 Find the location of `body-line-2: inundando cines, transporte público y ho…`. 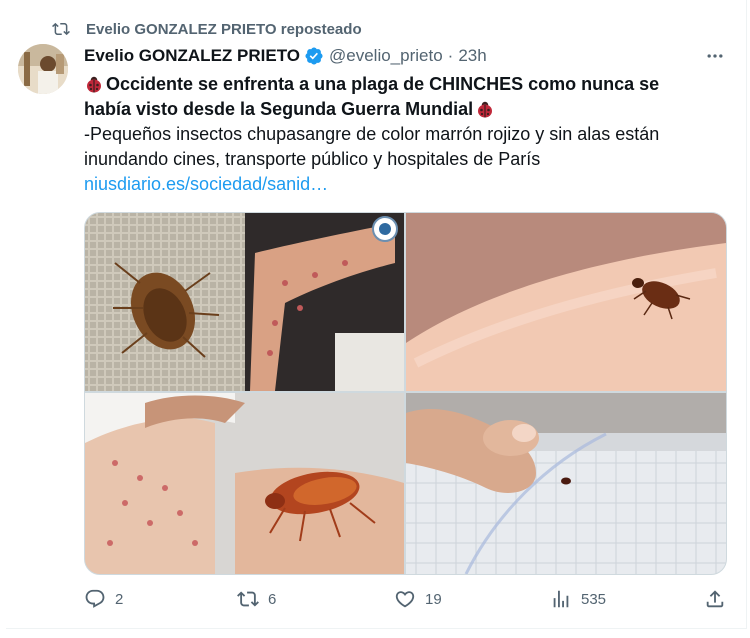

body-line-2: inundando cines, transporte público y ho… is located at coordinates (312, 159).